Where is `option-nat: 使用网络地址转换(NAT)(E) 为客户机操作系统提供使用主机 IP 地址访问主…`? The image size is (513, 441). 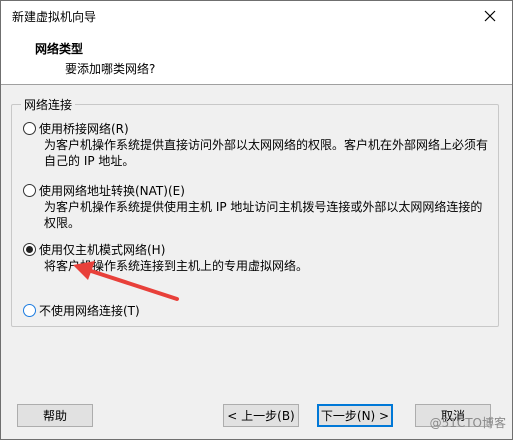 option-nat: 使用网络地址转换(NAT)(E) 为客户机操作系统提供使用主机 IP 地址访问主… is located at coordinates (258, 206).